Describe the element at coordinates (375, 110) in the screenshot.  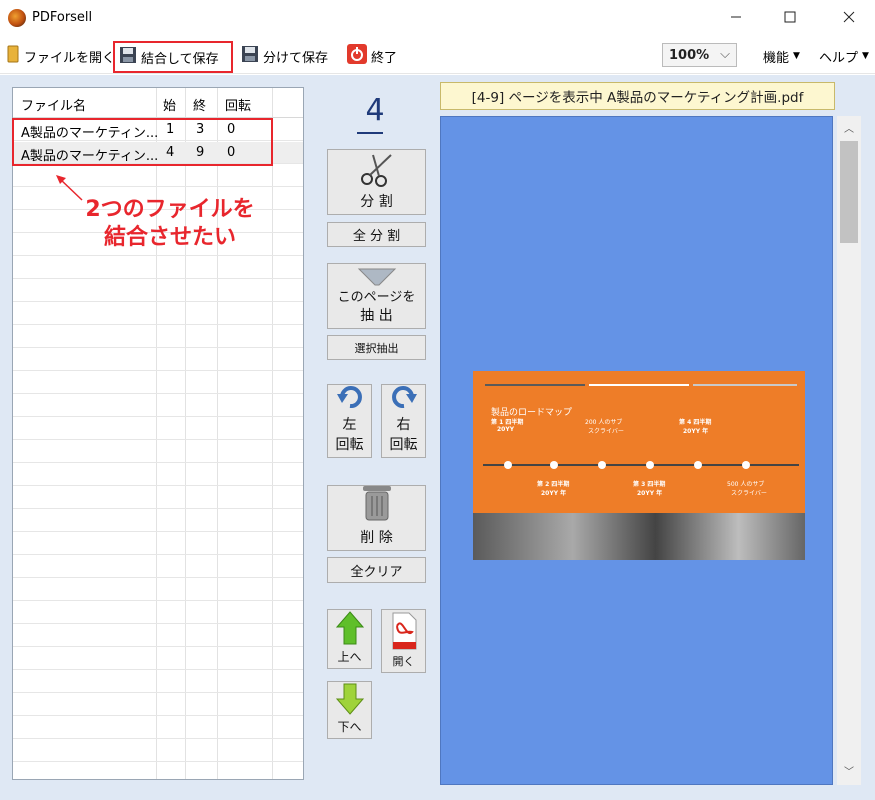
I see `page-count: 4` at that location.